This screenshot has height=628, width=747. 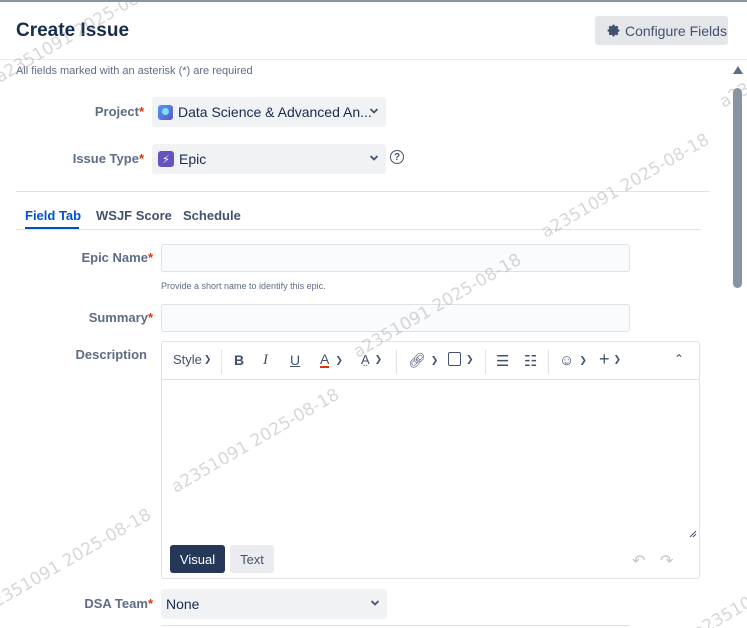 What do you see at coordinates (325, 359) in the screenshot?
I see `text-color-icon: A` at bounding box center [325, 359].